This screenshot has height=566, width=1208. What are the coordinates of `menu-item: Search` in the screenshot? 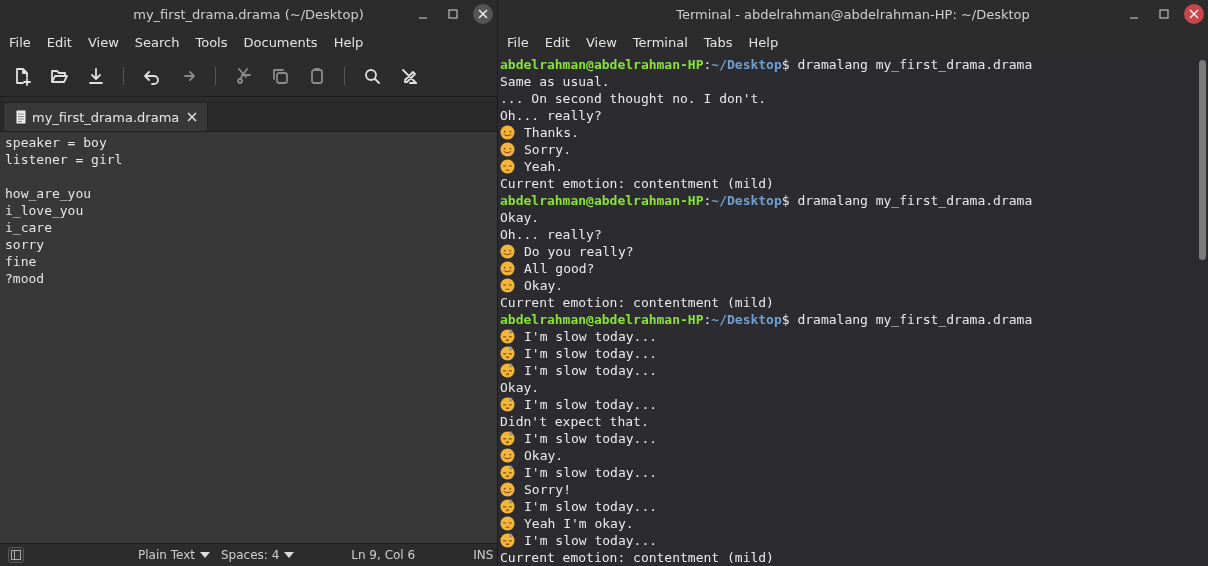 It's located at (157, 42).